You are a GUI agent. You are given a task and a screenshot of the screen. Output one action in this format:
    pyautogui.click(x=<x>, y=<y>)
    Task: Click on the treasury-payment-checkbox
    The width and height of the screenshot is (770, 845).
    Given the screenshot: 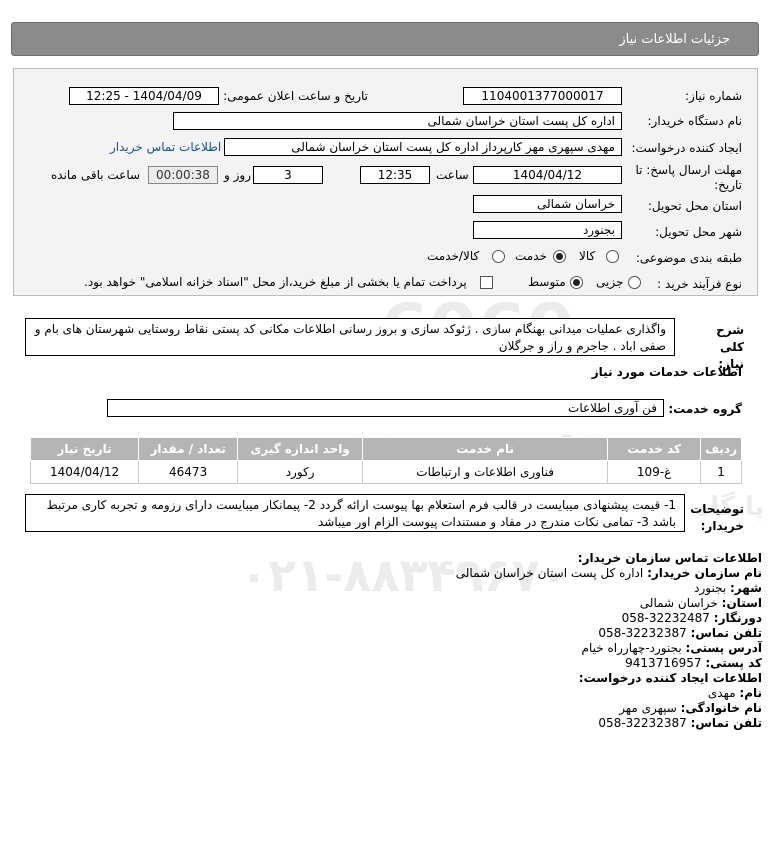 What is the action you would take?
    pyautogui.click(x=486, y=282)
    